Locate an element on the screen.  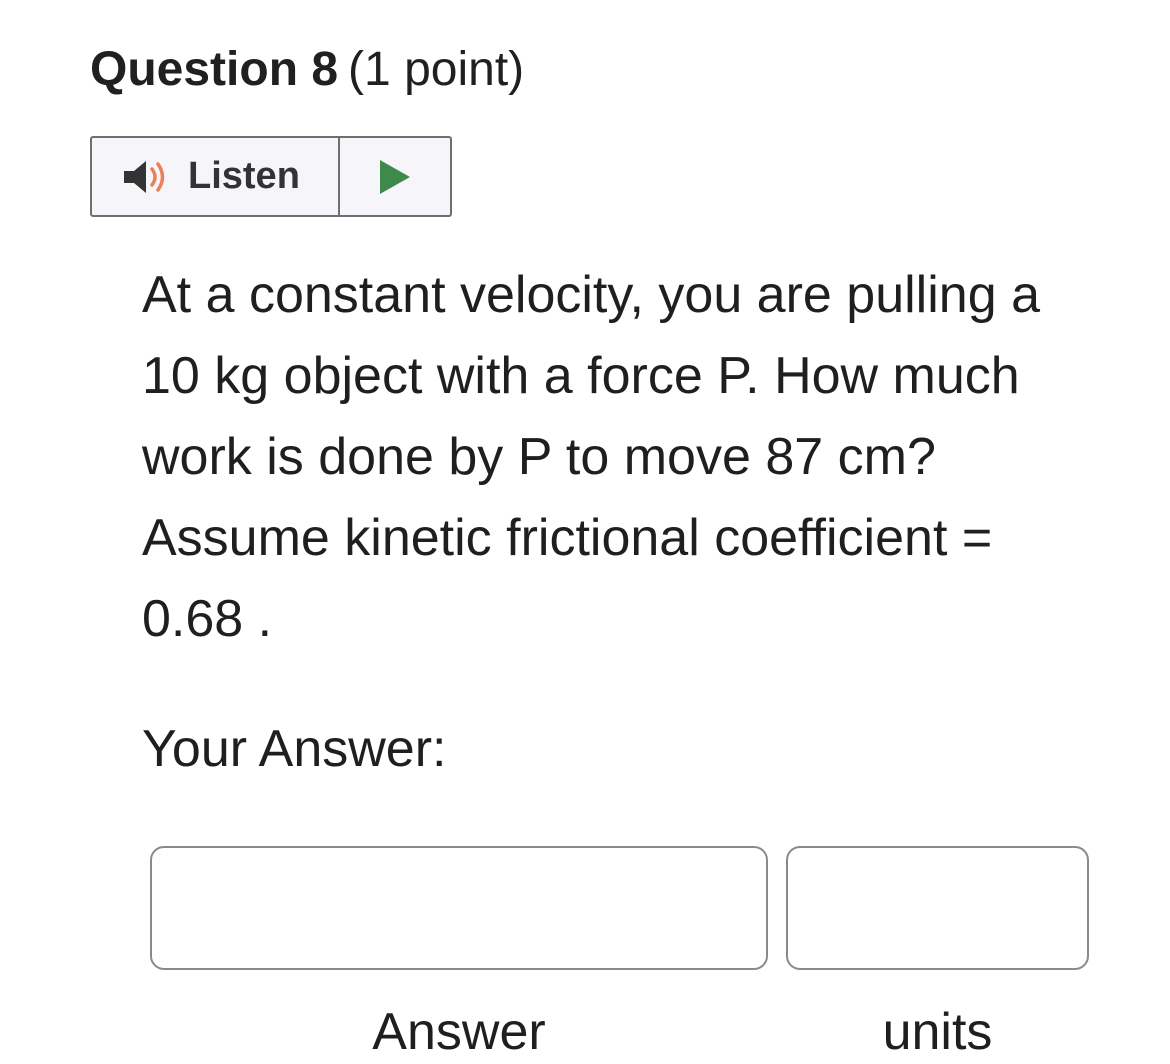
question-number: Question 8 is located at coordinates (214, 69).